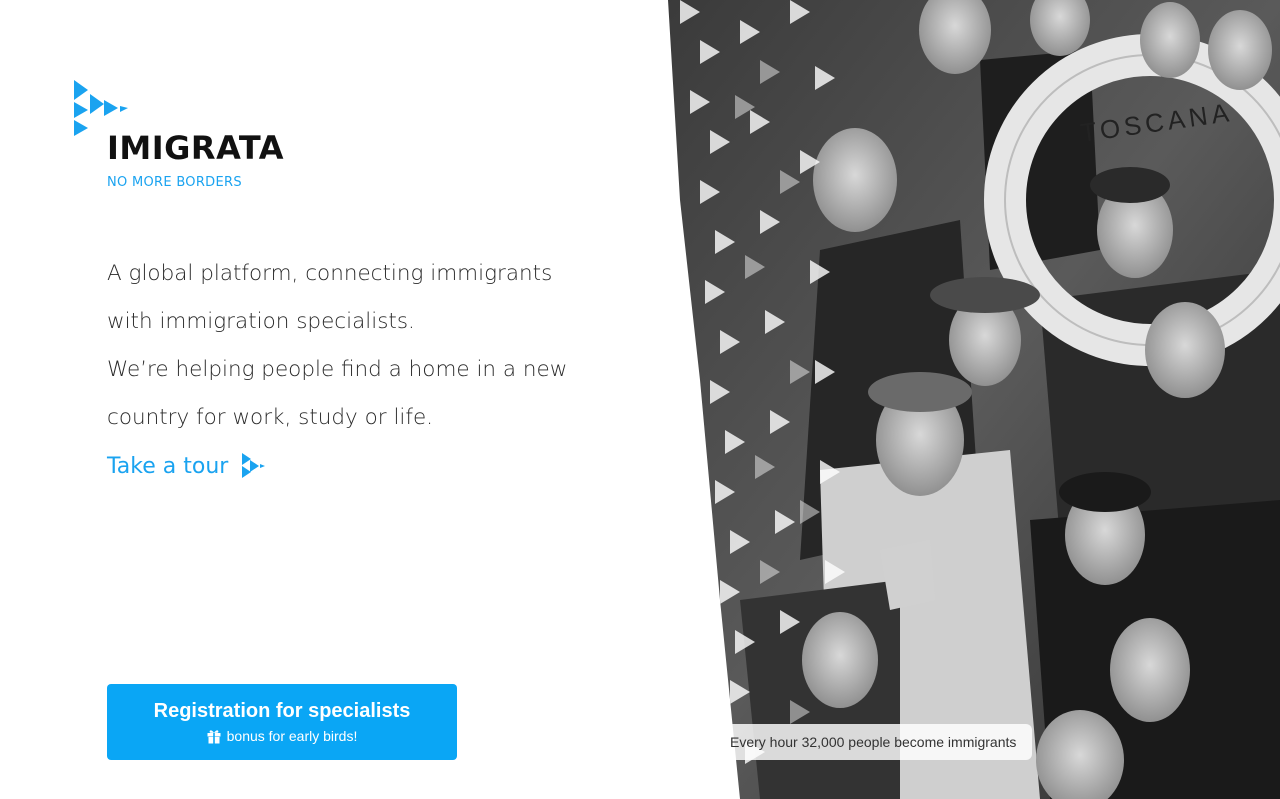 Image resolution: width=1280 pixels, height=799 pixels. Describe the element at coordinates (282, 711) in the screenshot. I see `registration-button-title: Registration for specialists` at that location.